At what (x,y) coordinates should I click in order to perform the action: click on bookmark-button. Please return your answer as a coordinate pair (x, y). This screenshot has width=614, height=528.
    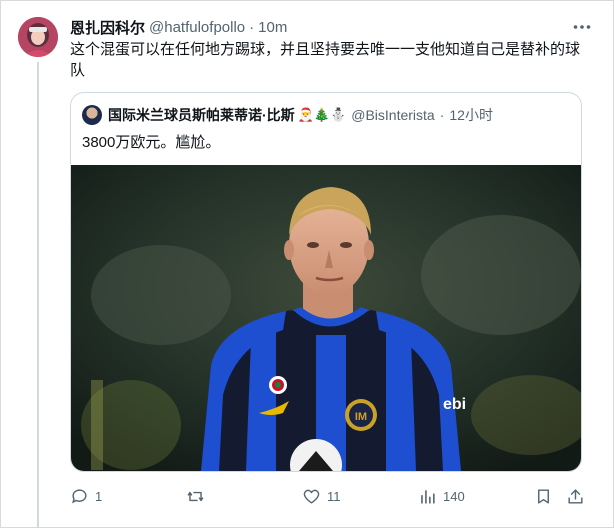
    Looking at the image, I should click on (546, 496).